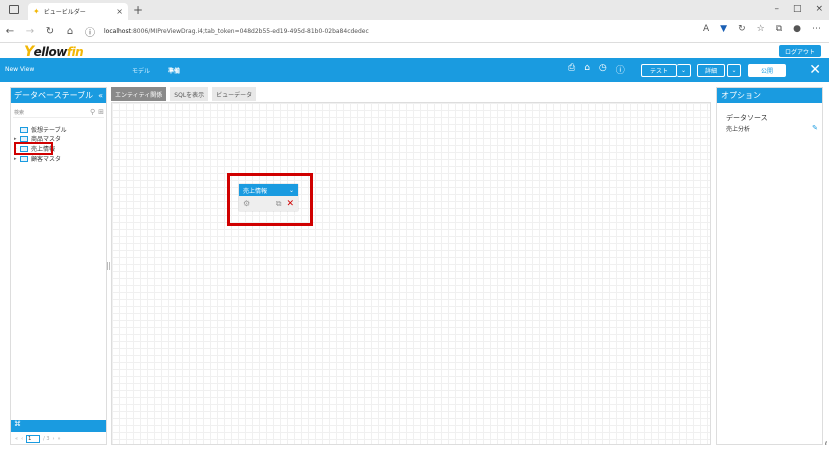 The height and width of the screenshot is (450, 829). I want to click on options-panel: オプション データソース 売上分析 ✎, so click(769, 266).